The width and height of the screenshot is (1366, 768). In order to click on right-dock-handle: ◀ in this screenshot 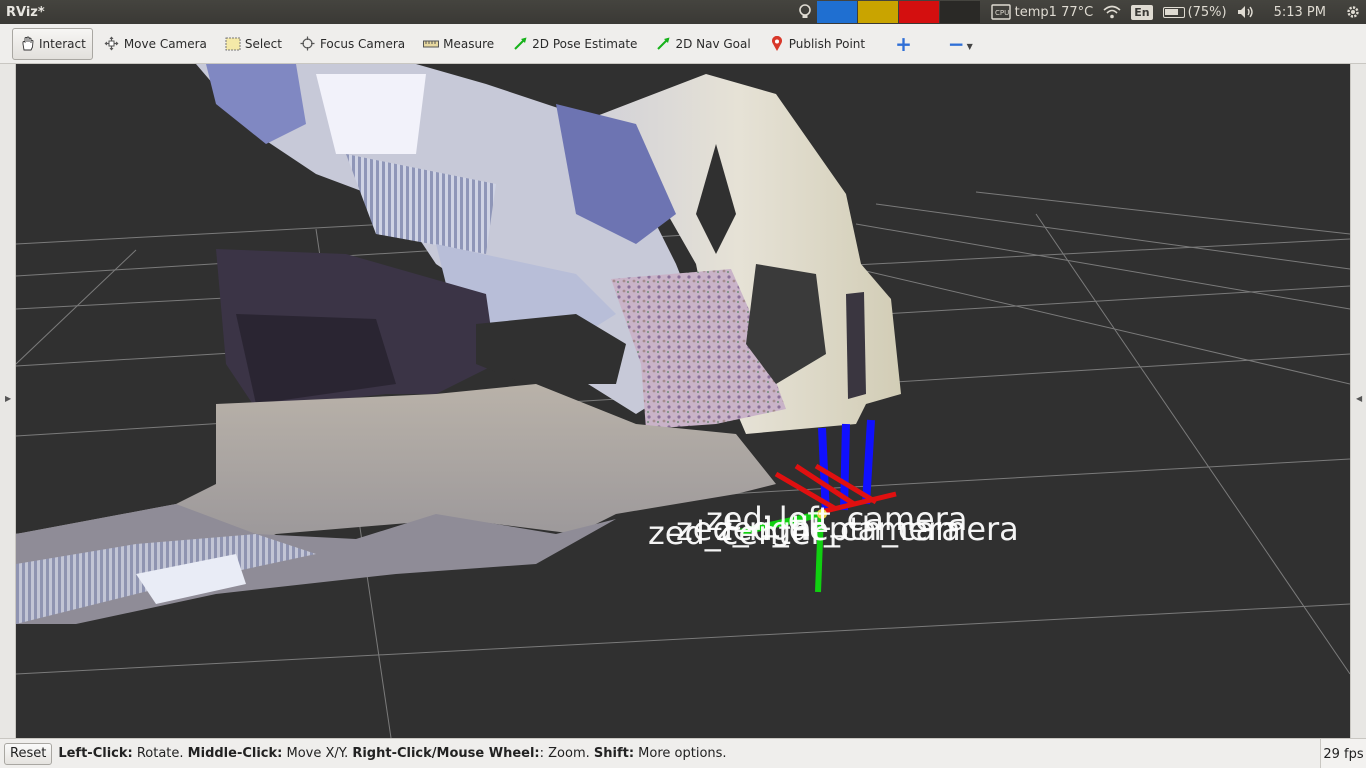, I will do `click(1358, 401)`.